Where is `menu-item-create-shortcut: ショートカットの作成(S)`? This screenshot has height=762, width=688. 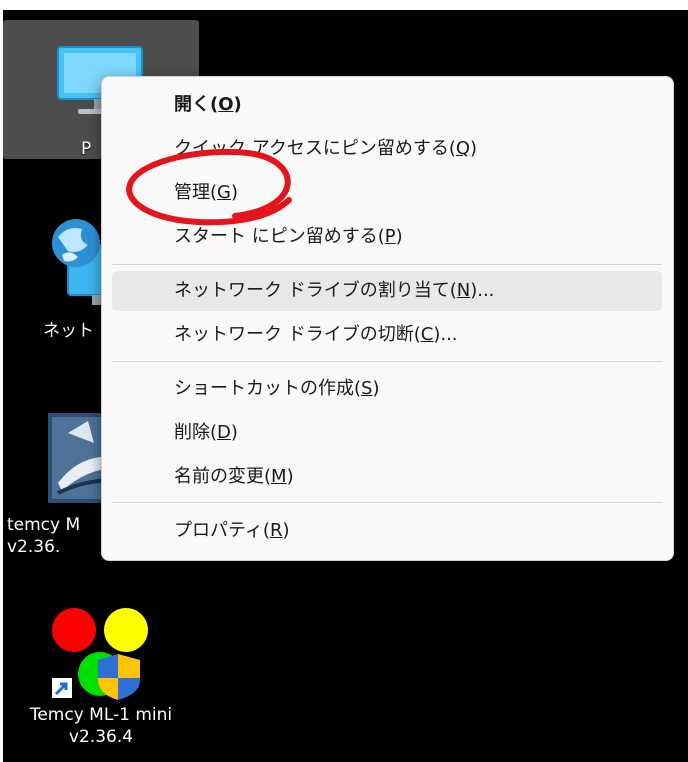
menu-item-create-shortcut: ショートカットの作成(S) is located at coordinates (387, 389).